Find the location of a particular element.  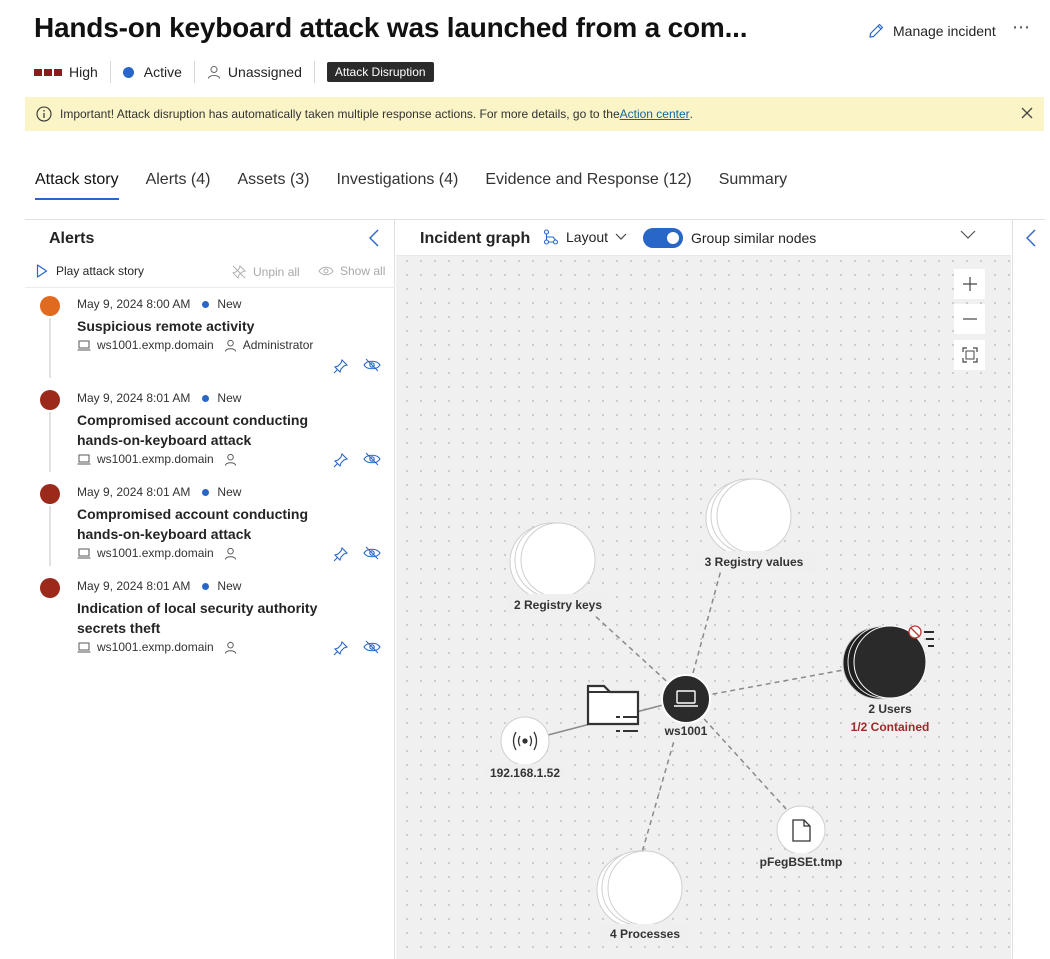

ip-label: 192.168.1.52 is located at coordinates (525, 773).